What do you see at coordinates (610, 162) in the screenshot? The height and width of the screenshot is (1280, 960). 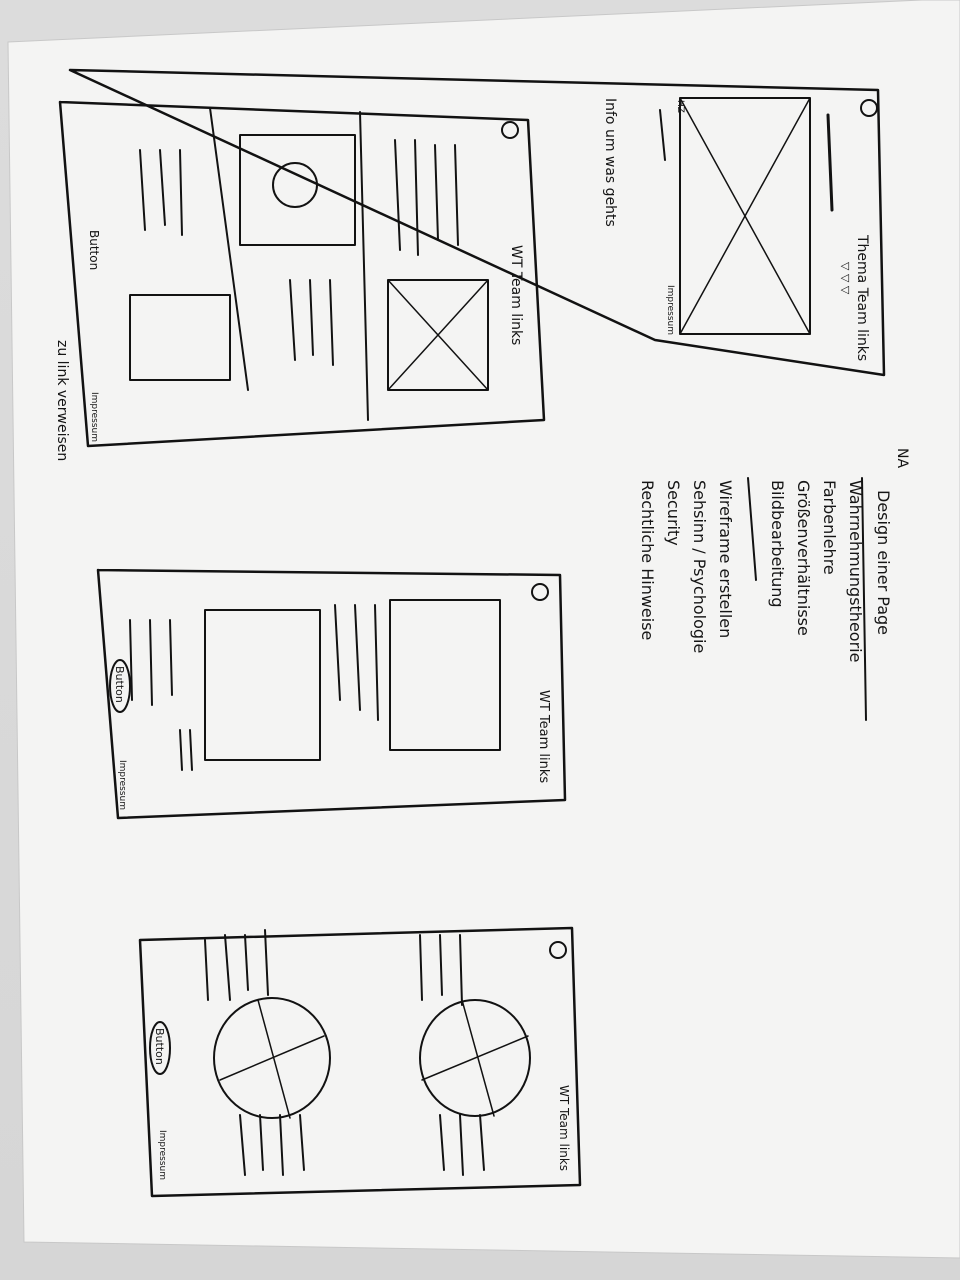 I see `sketch-1-annotation: Info um was gehts` at bounding box center [610, 162].